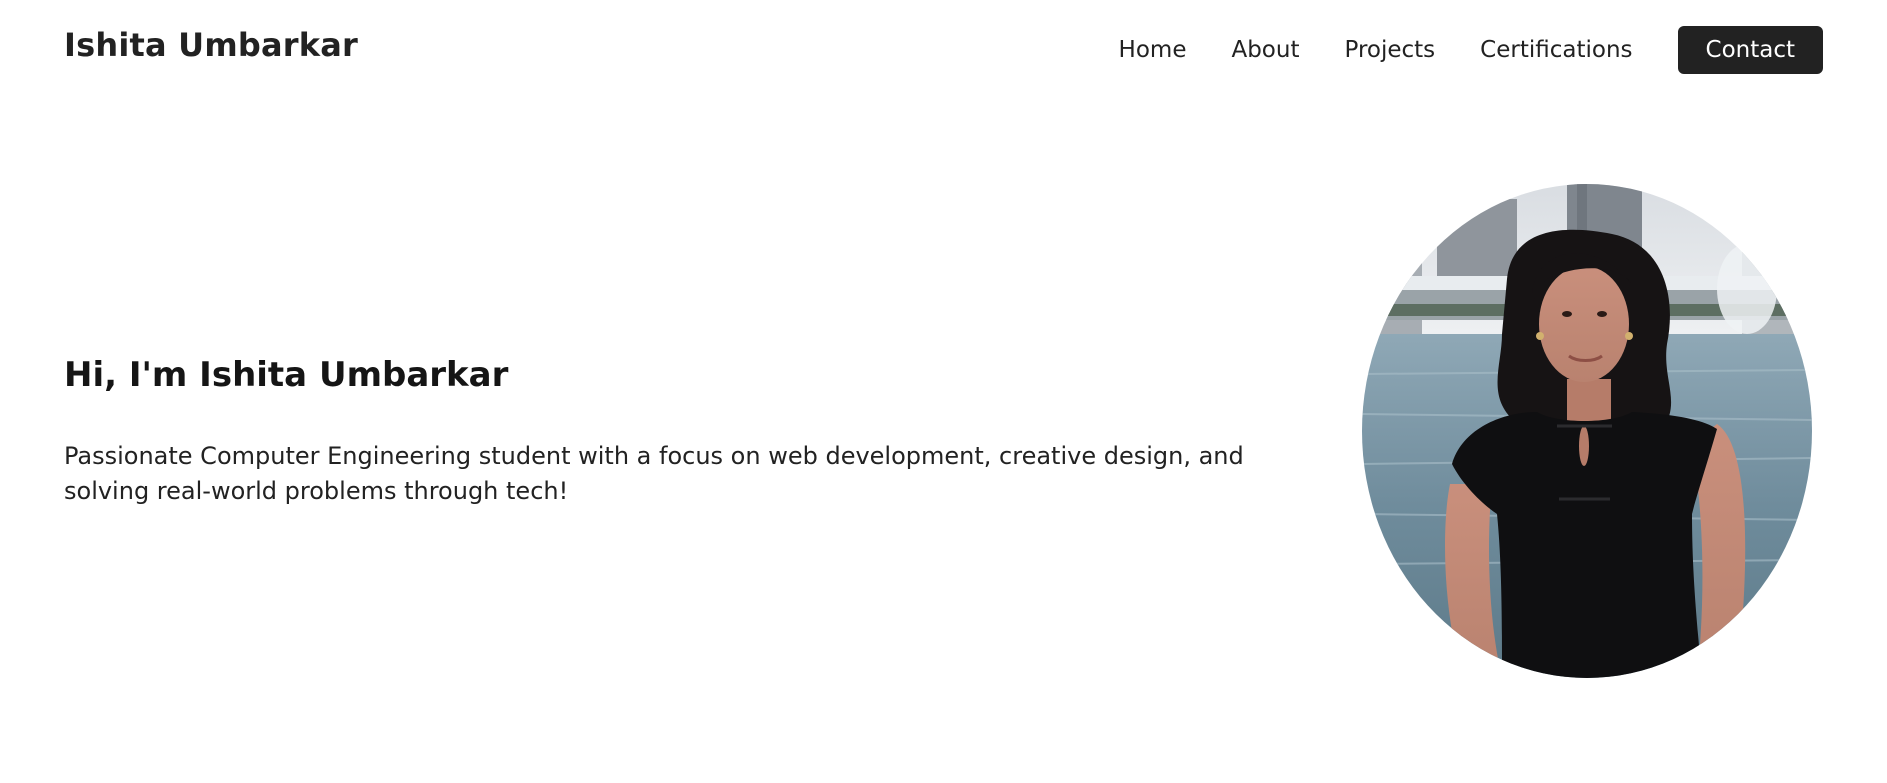  Describe the element at coordinates (1750, 50) in the screenshot. I see `contact-button: Contact` at that location.